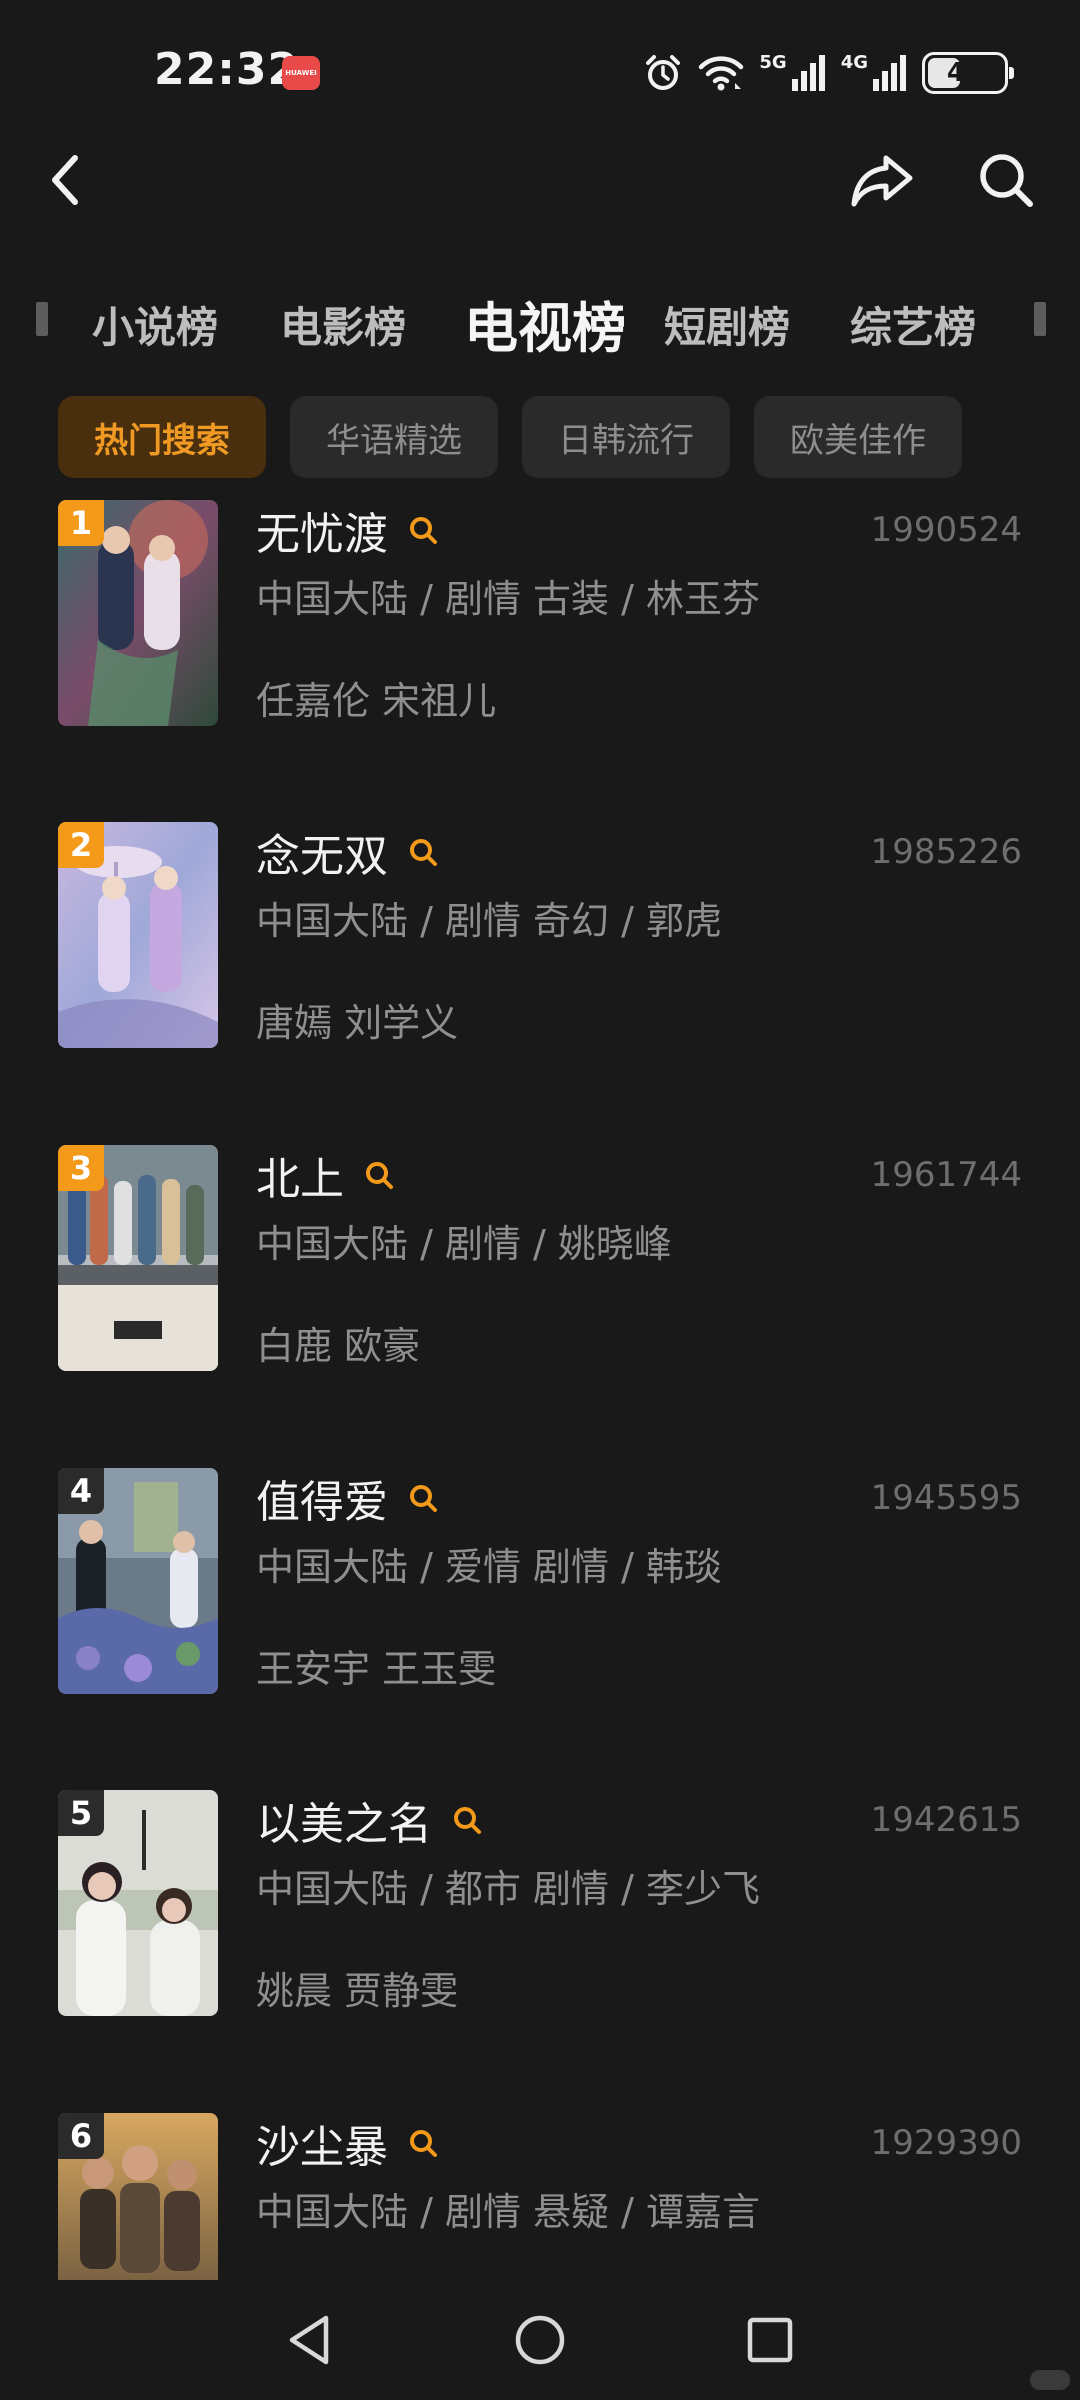  What do you see at coordinates (138, 1903) in the screenshot?
I see `poster-image: 5` at bounding box center [138, 1903].